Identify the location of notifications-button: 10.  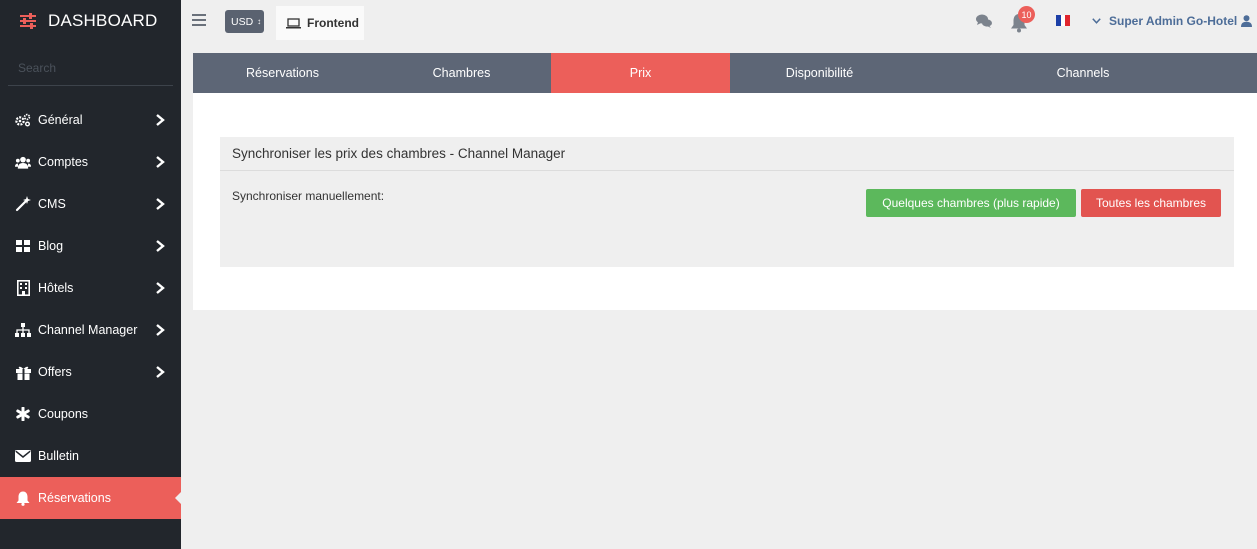
(1022, 20).